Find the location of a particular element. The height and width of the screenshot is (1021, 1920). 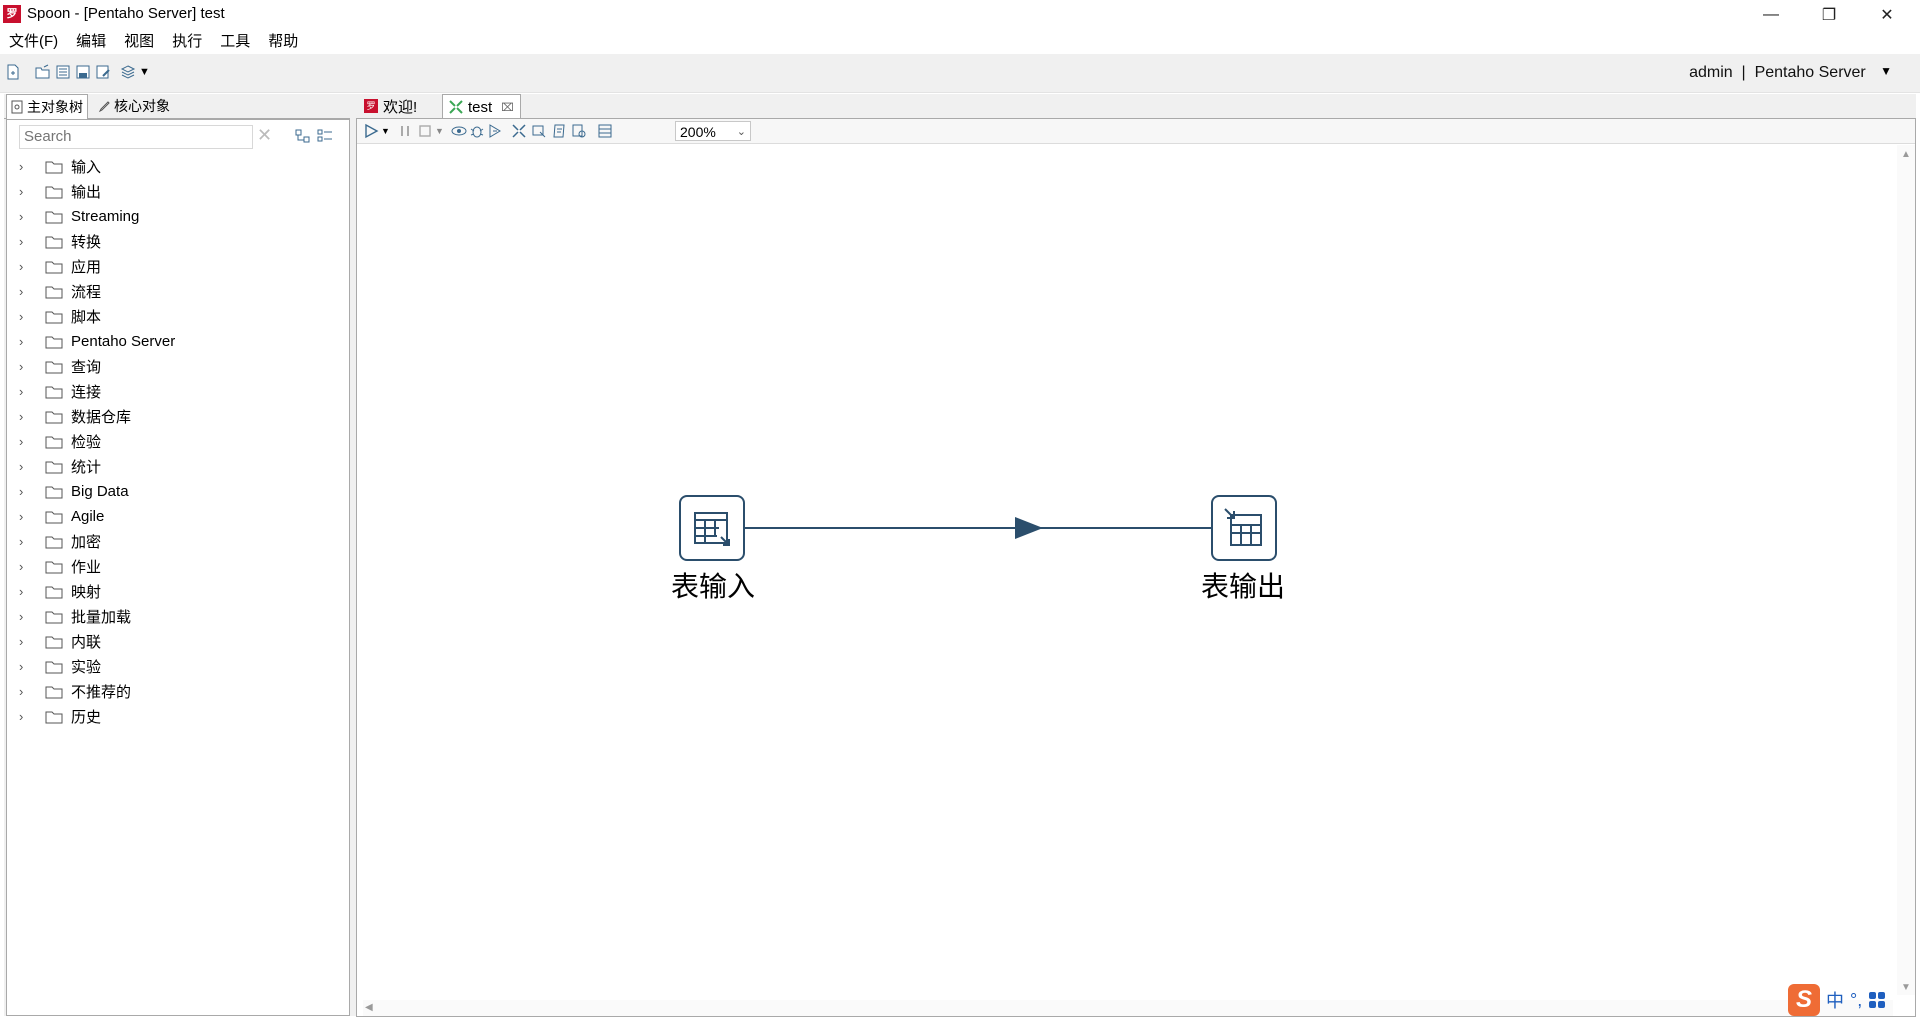

minimize-button: — is located at coordinates (1771, 15).